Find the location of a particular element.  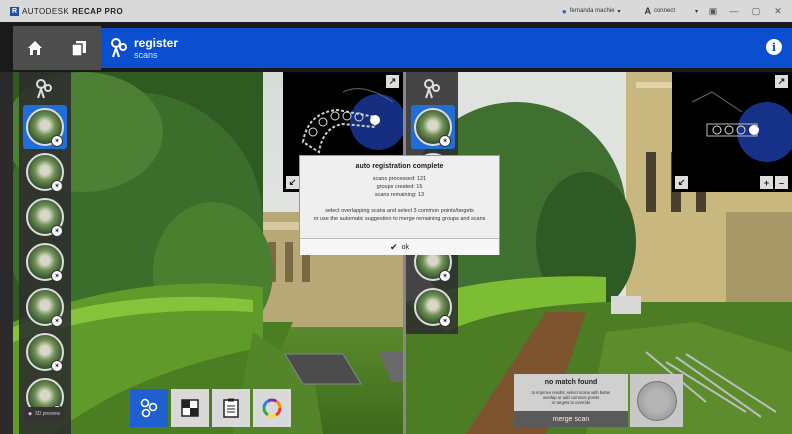

restore-button: ▢ is located at coordinates (756, 11).